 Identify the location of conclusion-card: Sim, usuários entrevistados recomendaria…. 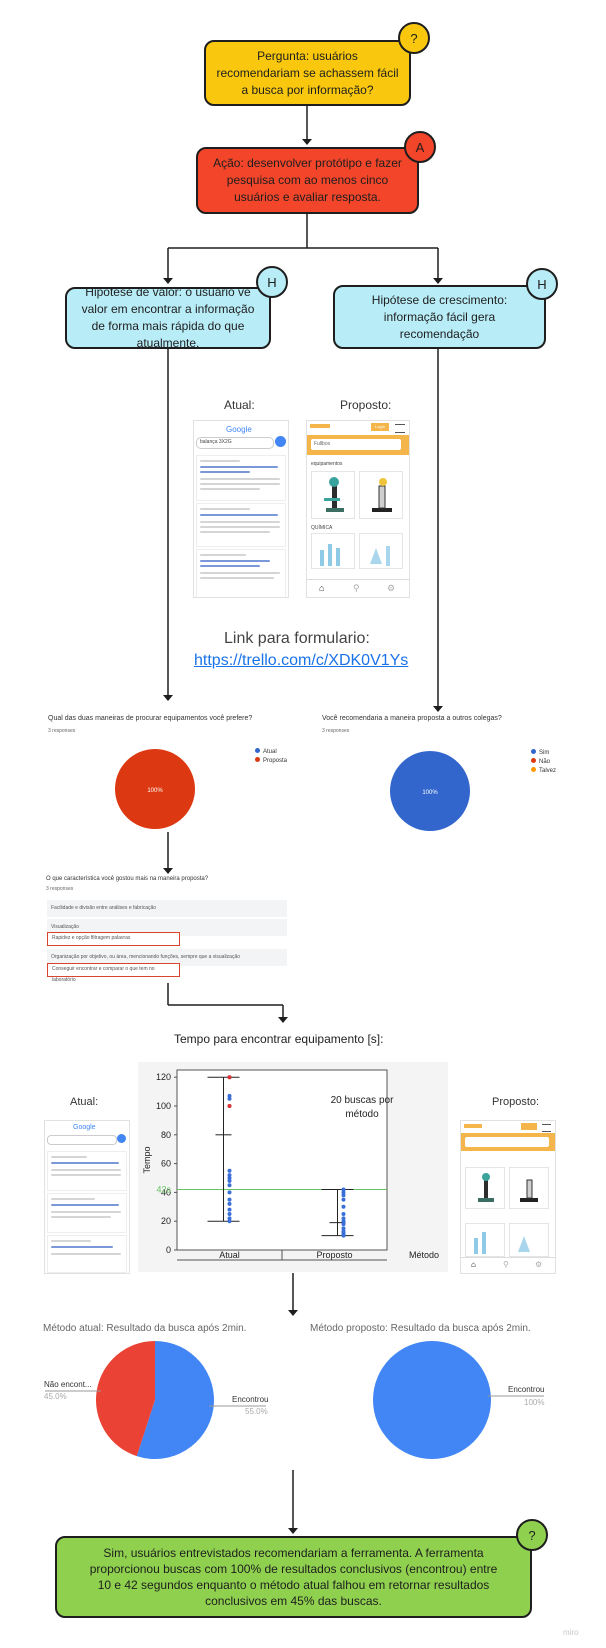
(293, 1577).